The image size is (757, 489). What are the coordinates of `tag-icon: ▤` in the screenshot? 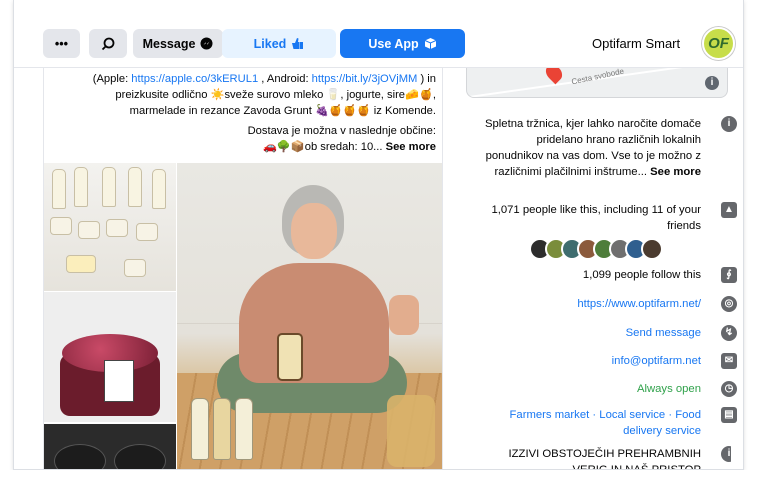 It's located at (729, 415).